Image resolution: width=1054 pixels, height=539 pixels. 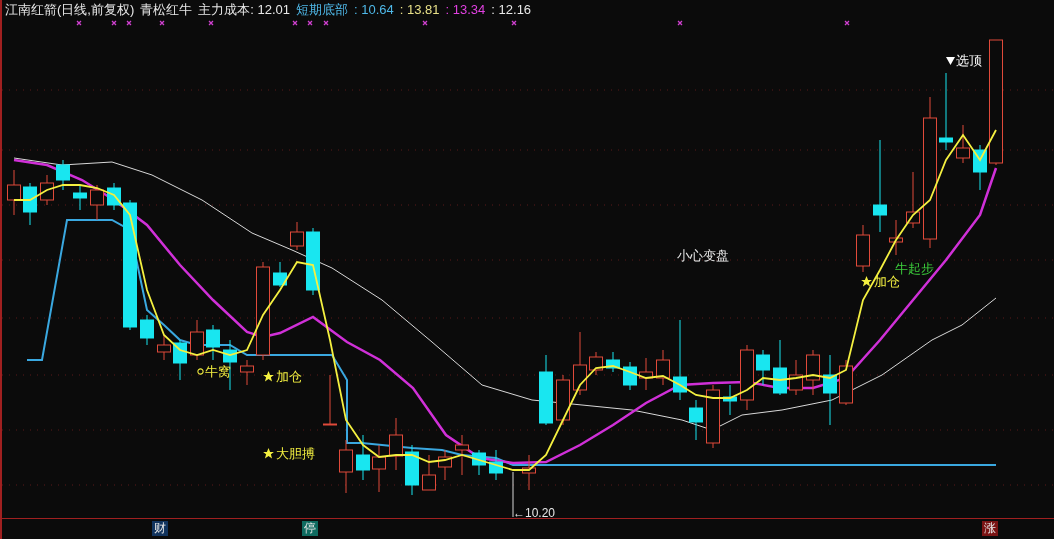 What do you see at coordinates (244, 10) in the screenshot?
I see `main-cost-reading: 主力成本: 12.01` at bounding box center [244, 10].